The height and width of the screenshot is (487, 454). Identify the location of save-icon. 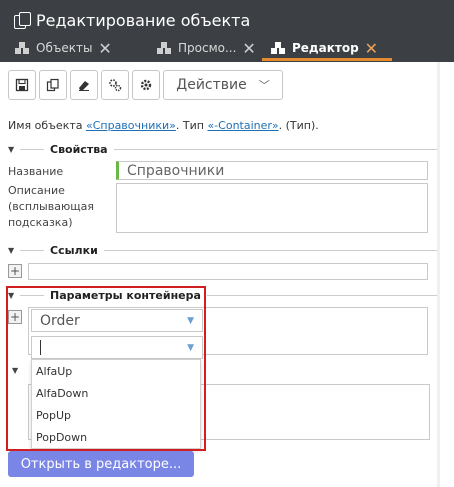
(22, 85).